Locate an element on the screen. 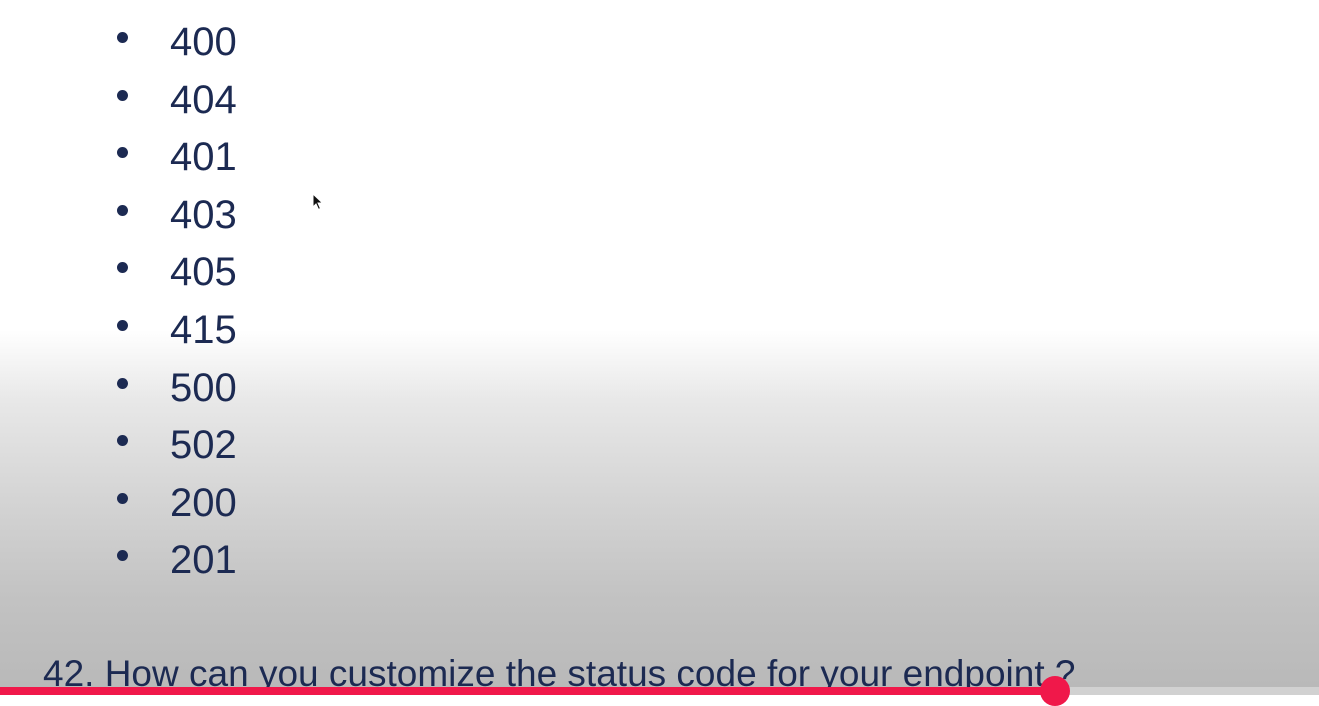 The width and height of the screenshot is (1319, 706). status-code: 401 is located at coordinates (203, 157).